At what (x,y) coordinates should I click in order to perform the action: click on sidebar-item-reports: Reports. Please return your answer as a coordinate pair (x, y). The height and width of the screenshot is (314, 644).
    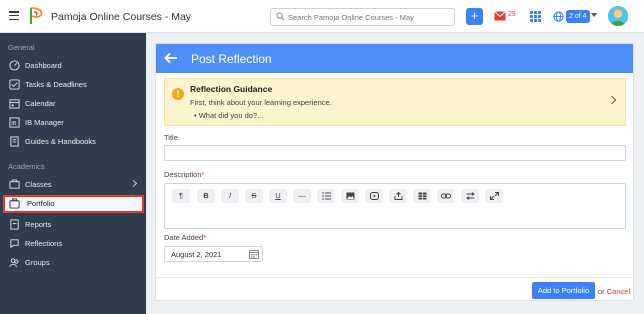
    Looking at the image, I should click on (73, 225).